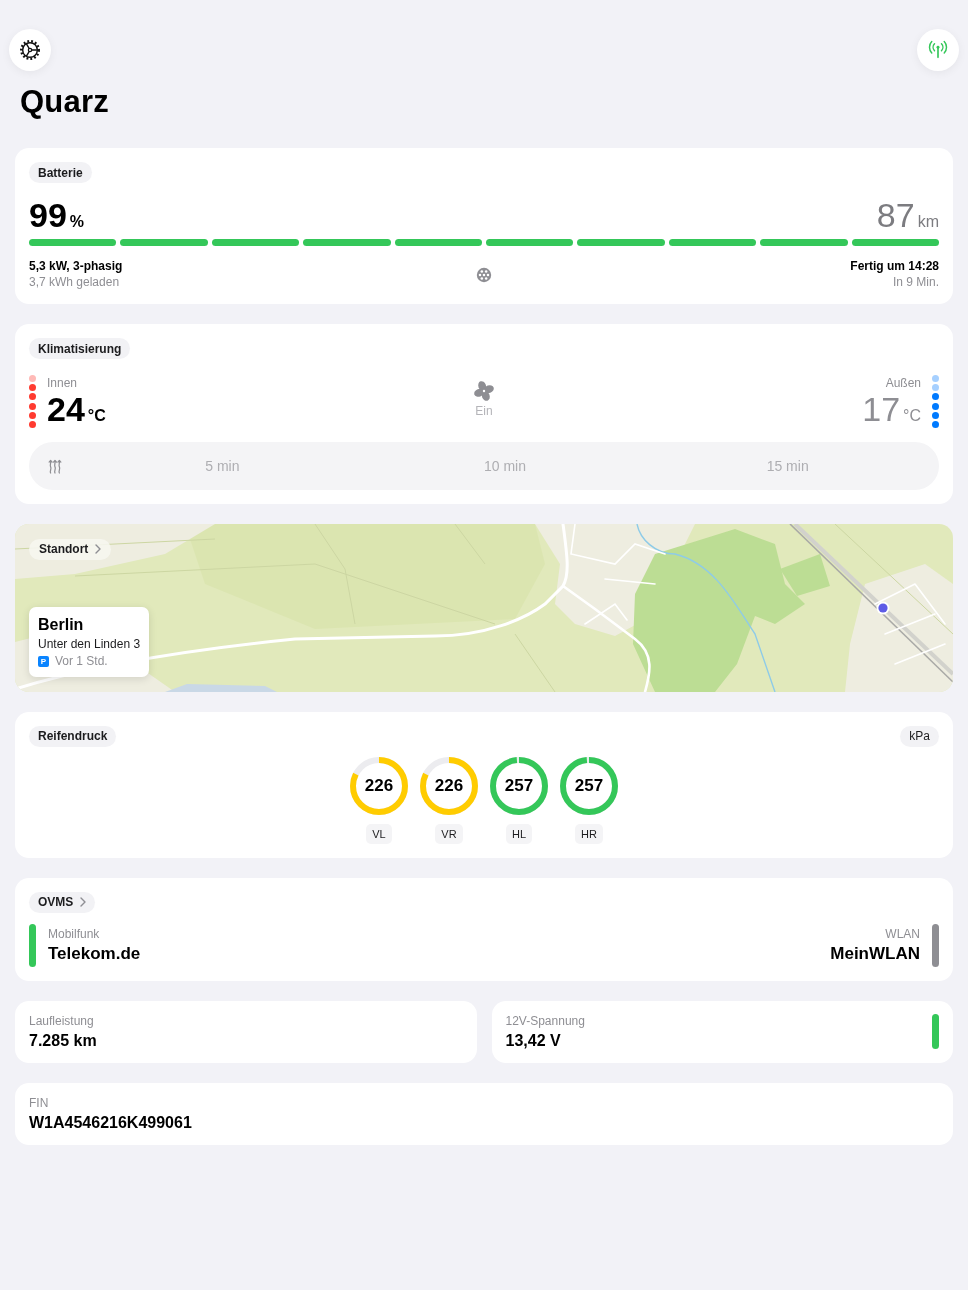 This screenshot has height=1290, width=968. Describe the element at coordinates (449, 833) in the screenshot. I see `tire-position: VR` at that location.